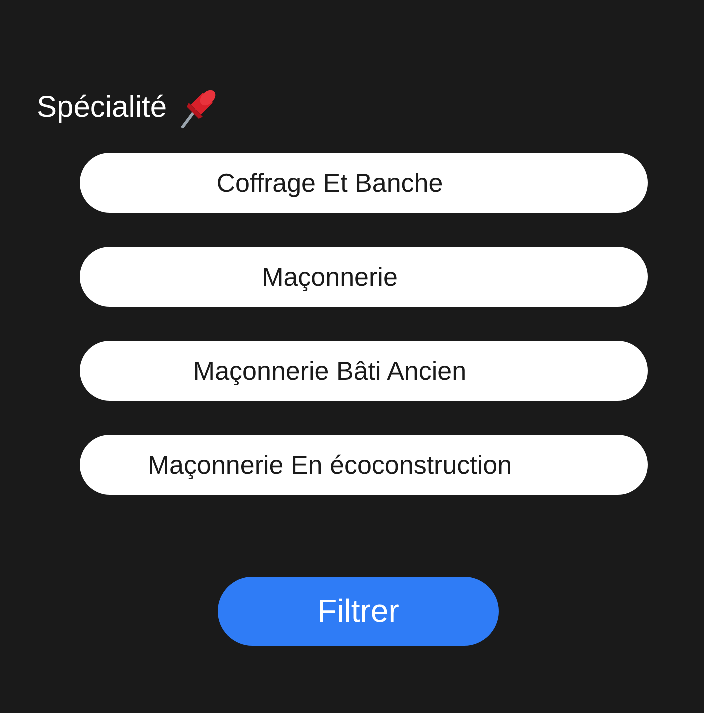  I want to click on option-button: Maçonnerie En écoconstruction, so click(364, 465).